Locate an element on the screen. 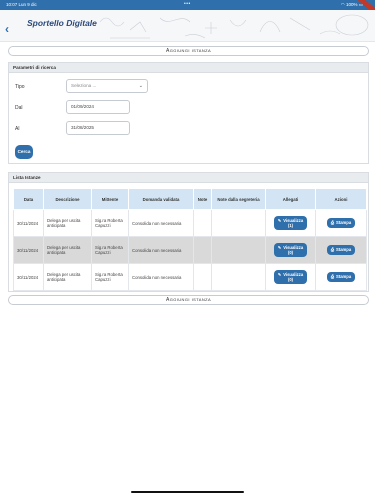  battery-percent: 100% is located at coordinates (351, 4).